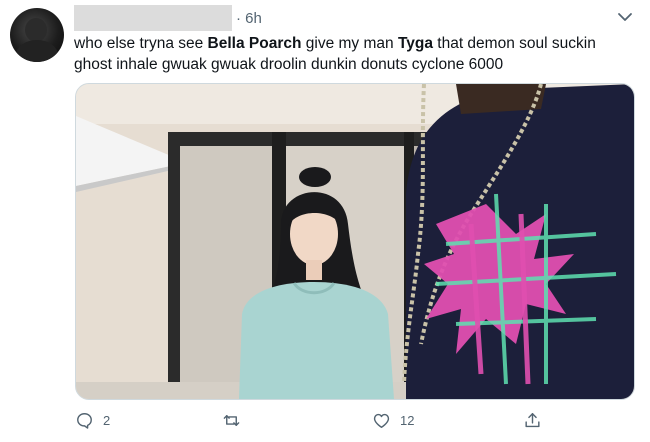 Image resolution: width=650 pixels, height=442 pixels. What do you see at coordinates (37, 51) in the screenshot?
I see `avatar-shoulders` at bounding box center [37, 51].